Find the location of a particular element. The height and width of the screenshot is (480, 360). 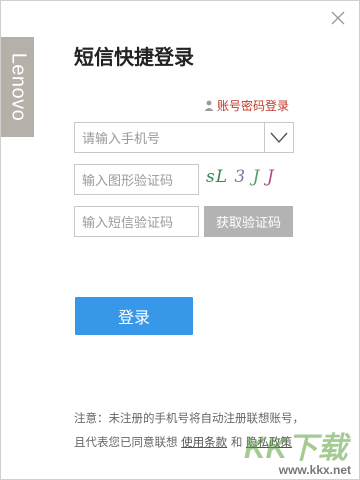

chevron-down-icon is located at coordinates (279, 138).